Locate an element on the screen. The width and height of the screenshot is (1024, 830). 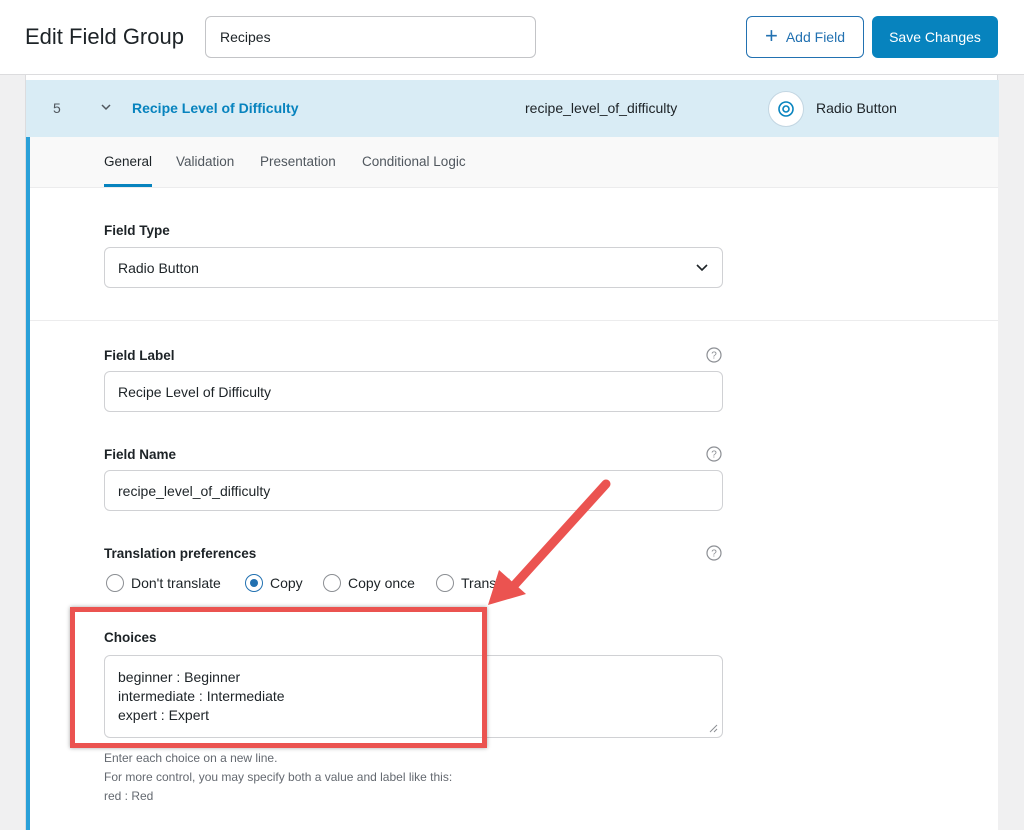
save-changes-button: Save Changes is located at coordinates (935, 37).